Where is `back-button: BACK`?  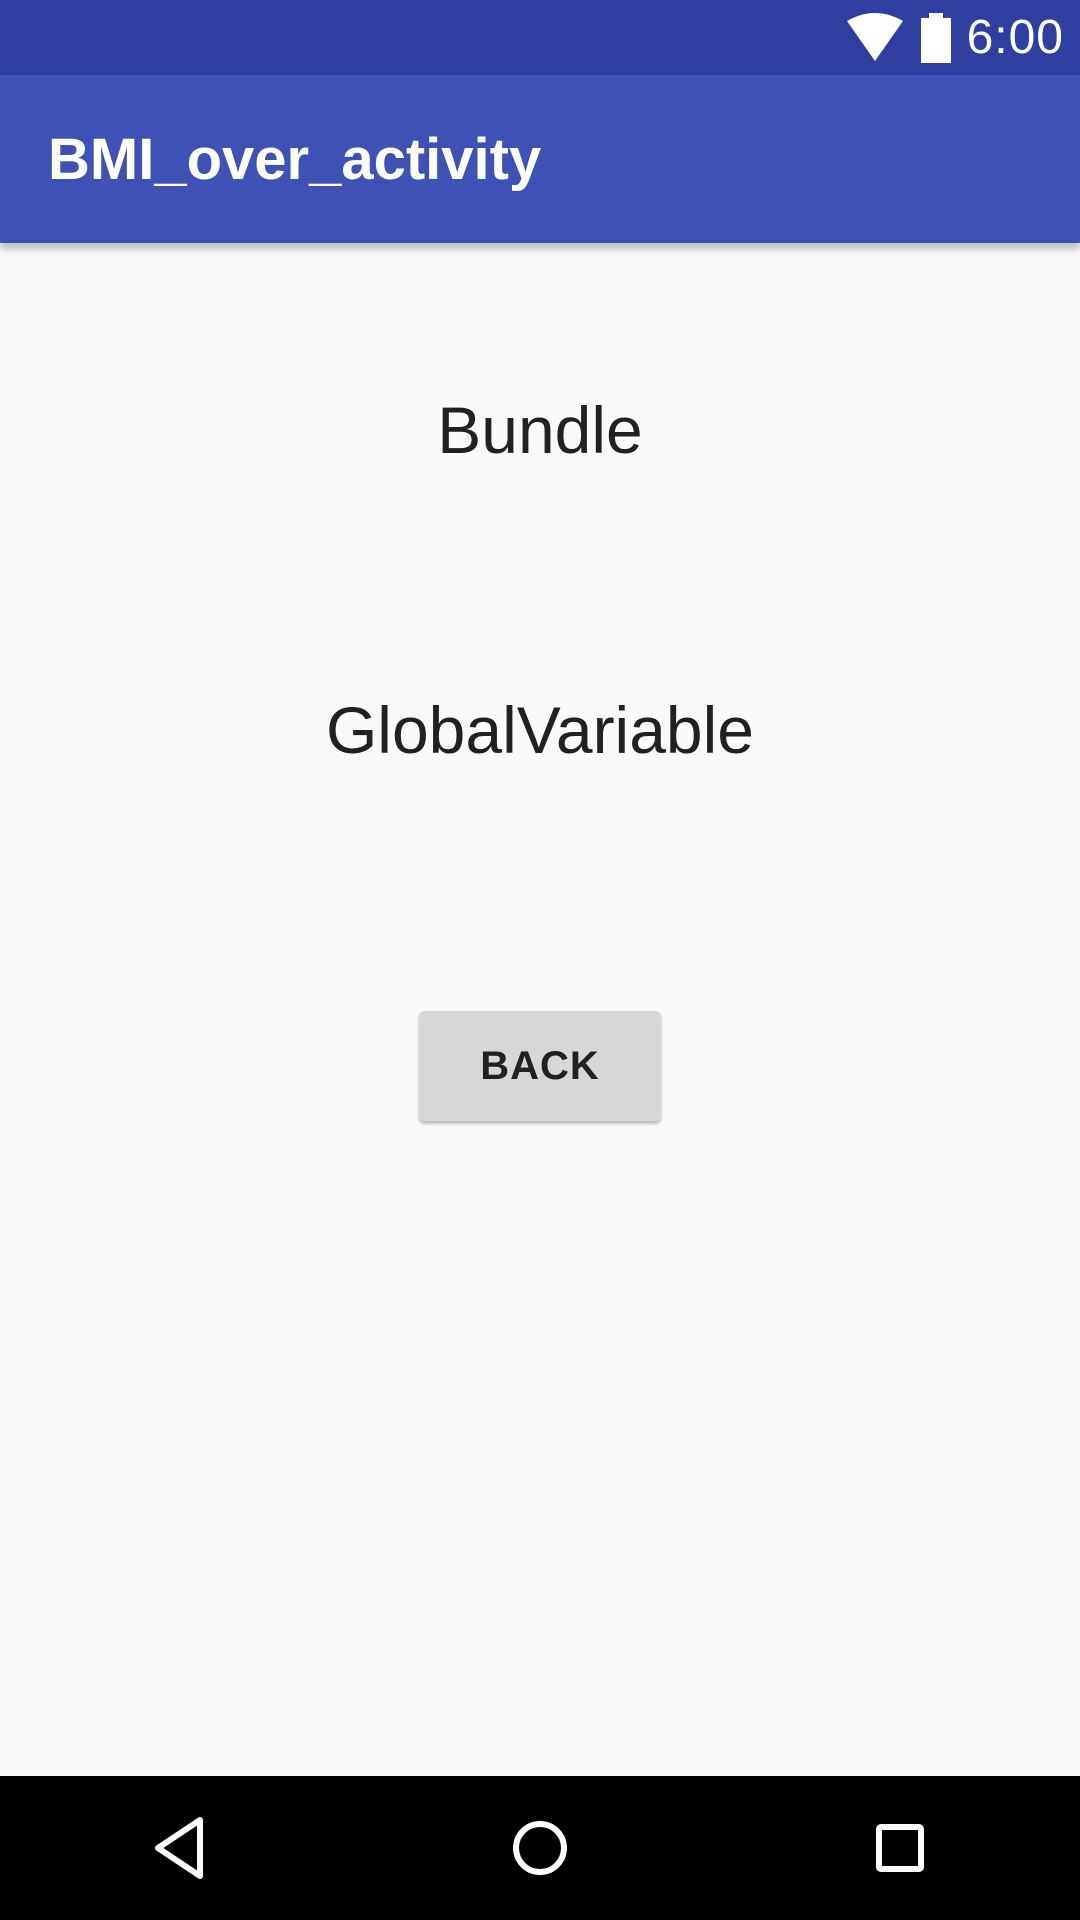
back-button: BACK is located at coordinates (540, 1066).